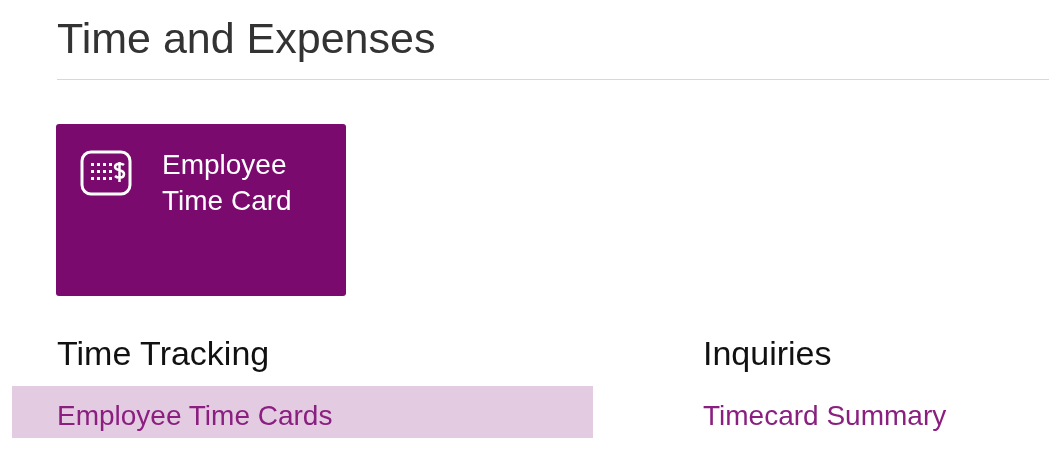  I want to click on section-heading: Time Tracking, so click(163, 353).